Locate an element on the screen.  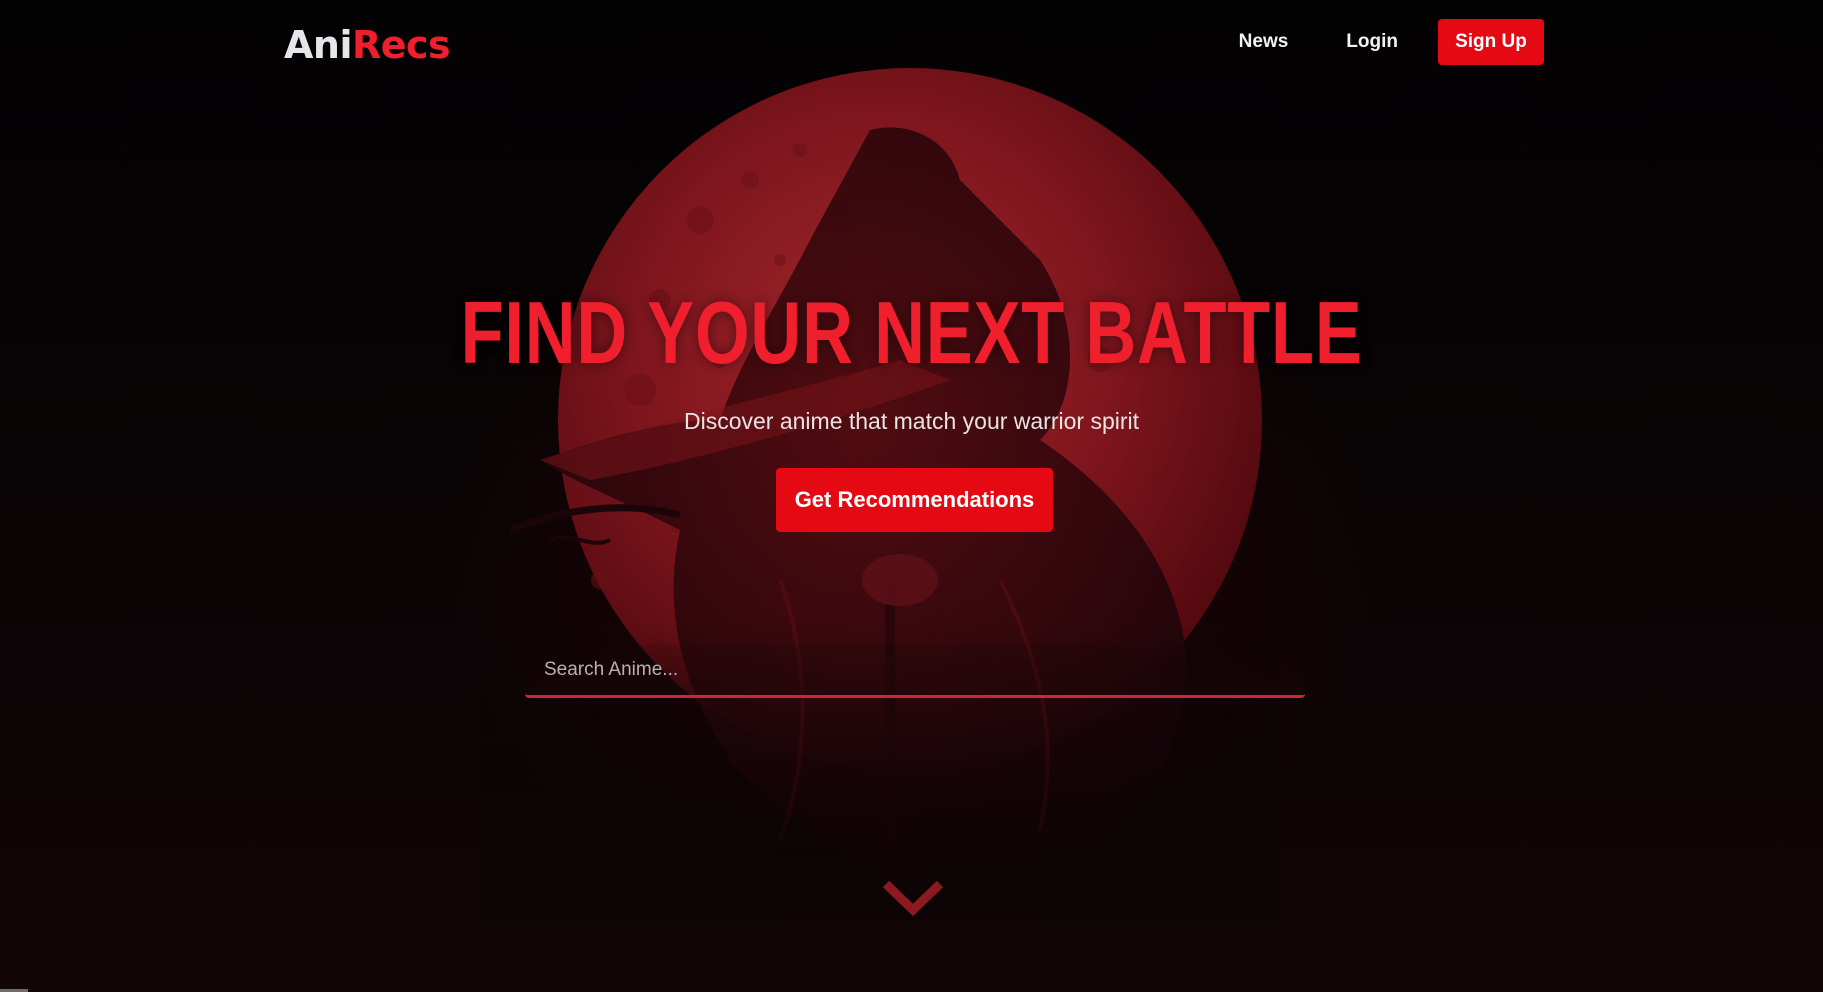
brand-name-part2: Recs is located at coordinates (401, 45).